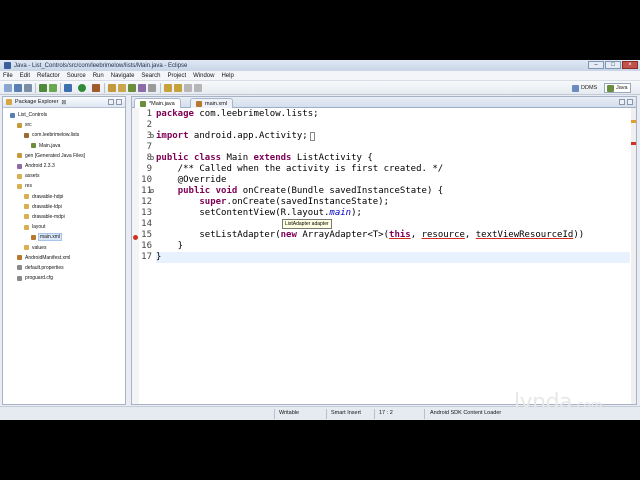 The width and height of the screenshot is (640, 480). What do you see at coordinates (135, 237) in the screenshot?
I see `error-marker-icon` at bounding box center [135, 237].